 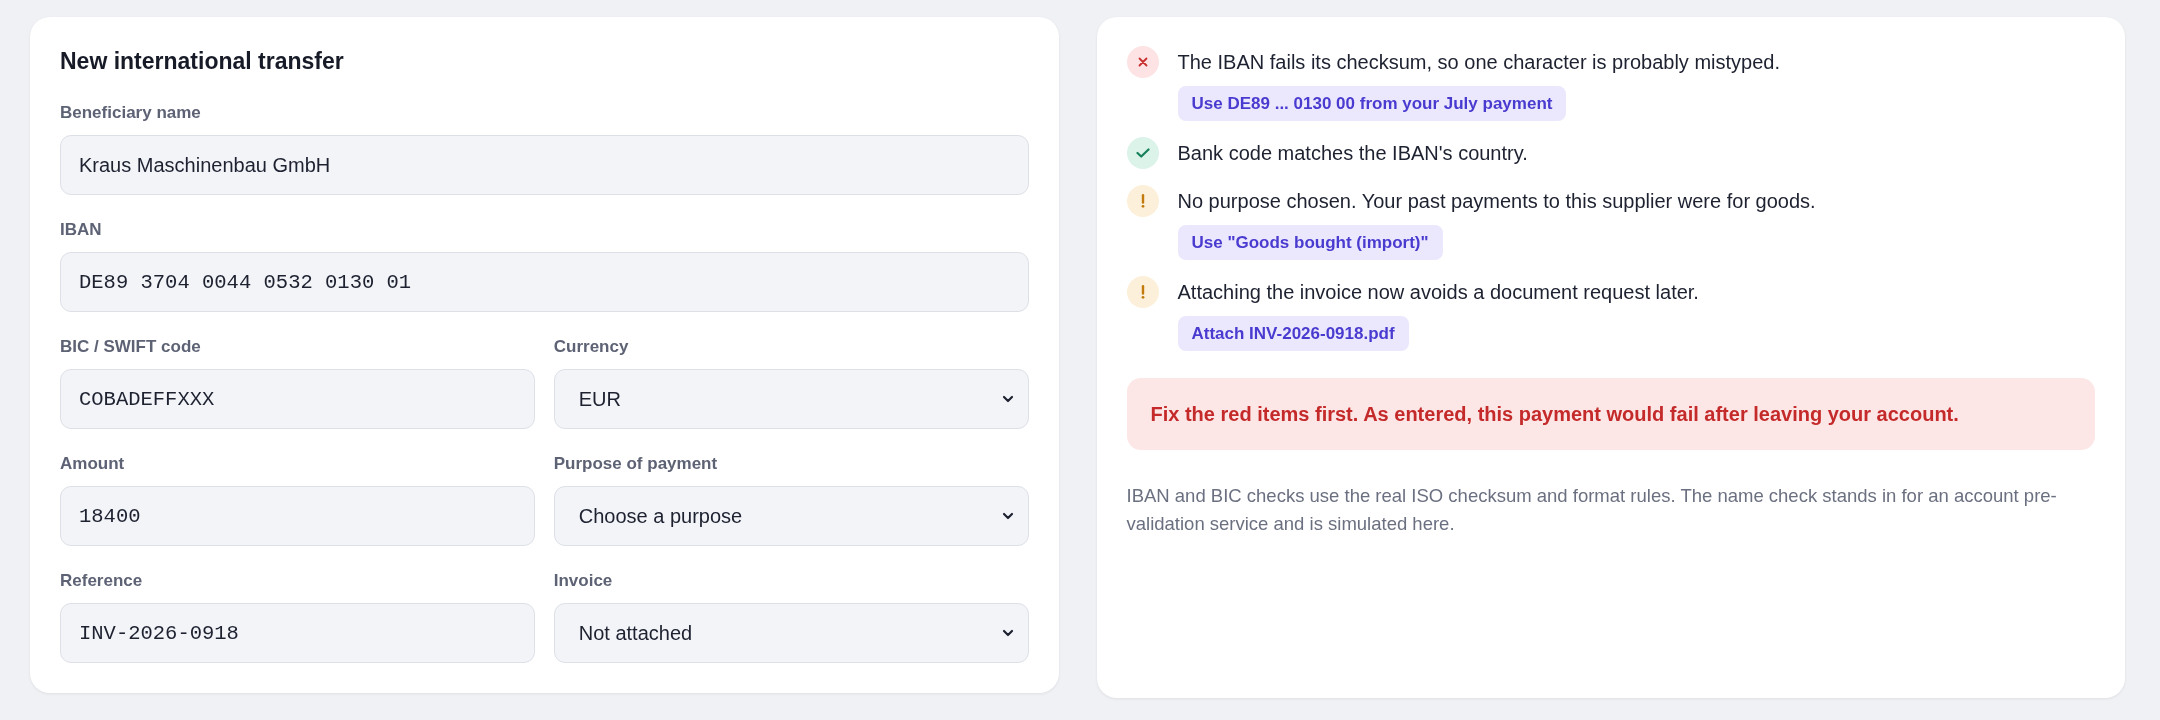 What do you see at coordinates (1310, 242) in the screenshot?
I see `suggestion-button: Use "Goods bought (import)"` at bounding box center [1310, 242].